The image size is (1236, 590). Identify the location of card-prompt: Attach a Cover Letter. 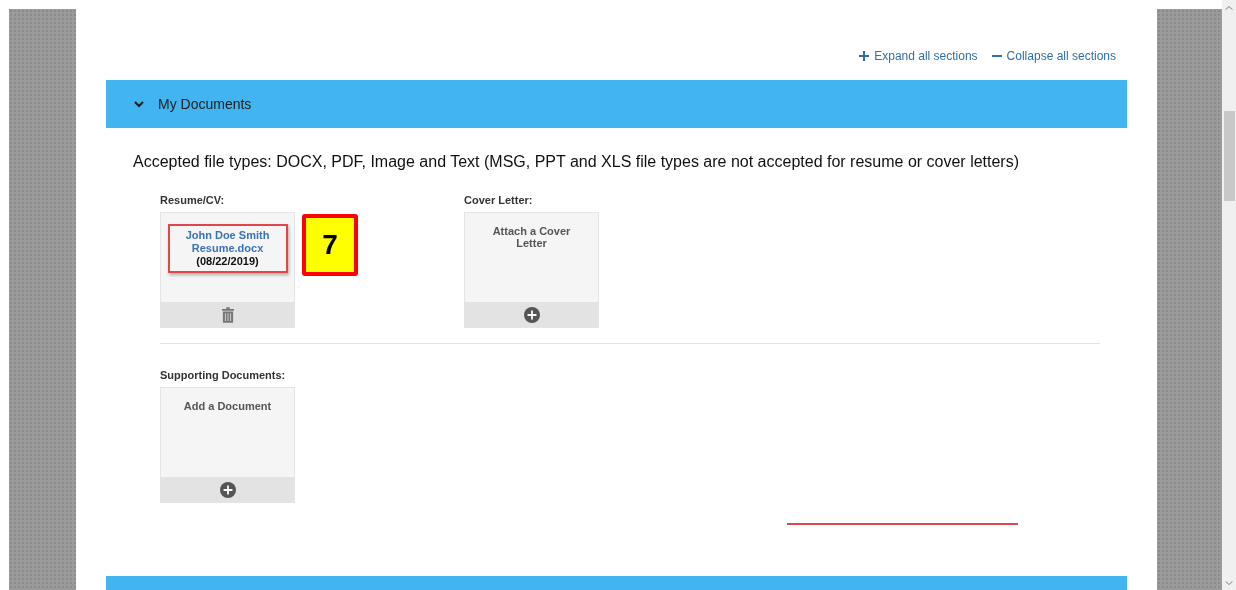
(531, 237).